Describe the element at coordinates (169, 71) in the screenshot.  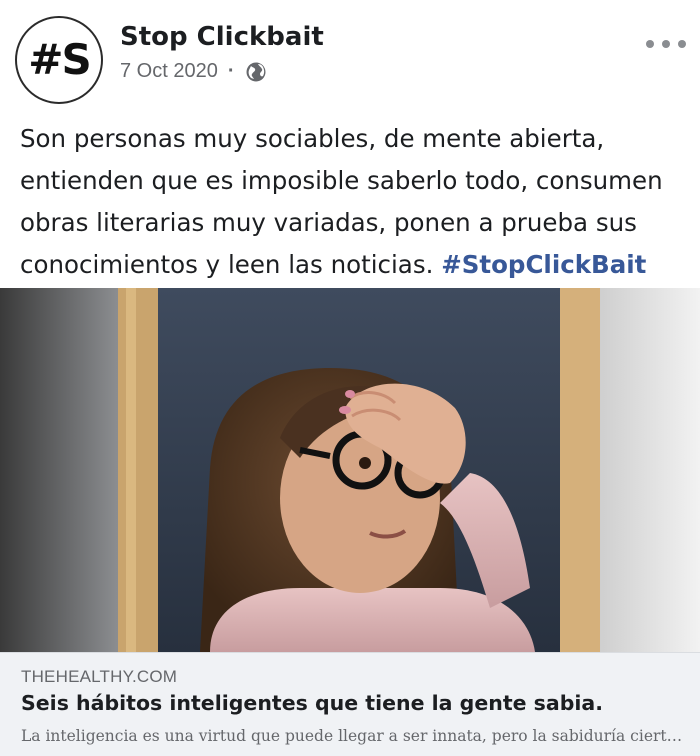
I see `post-date: 7 Oct 2020` at that location.